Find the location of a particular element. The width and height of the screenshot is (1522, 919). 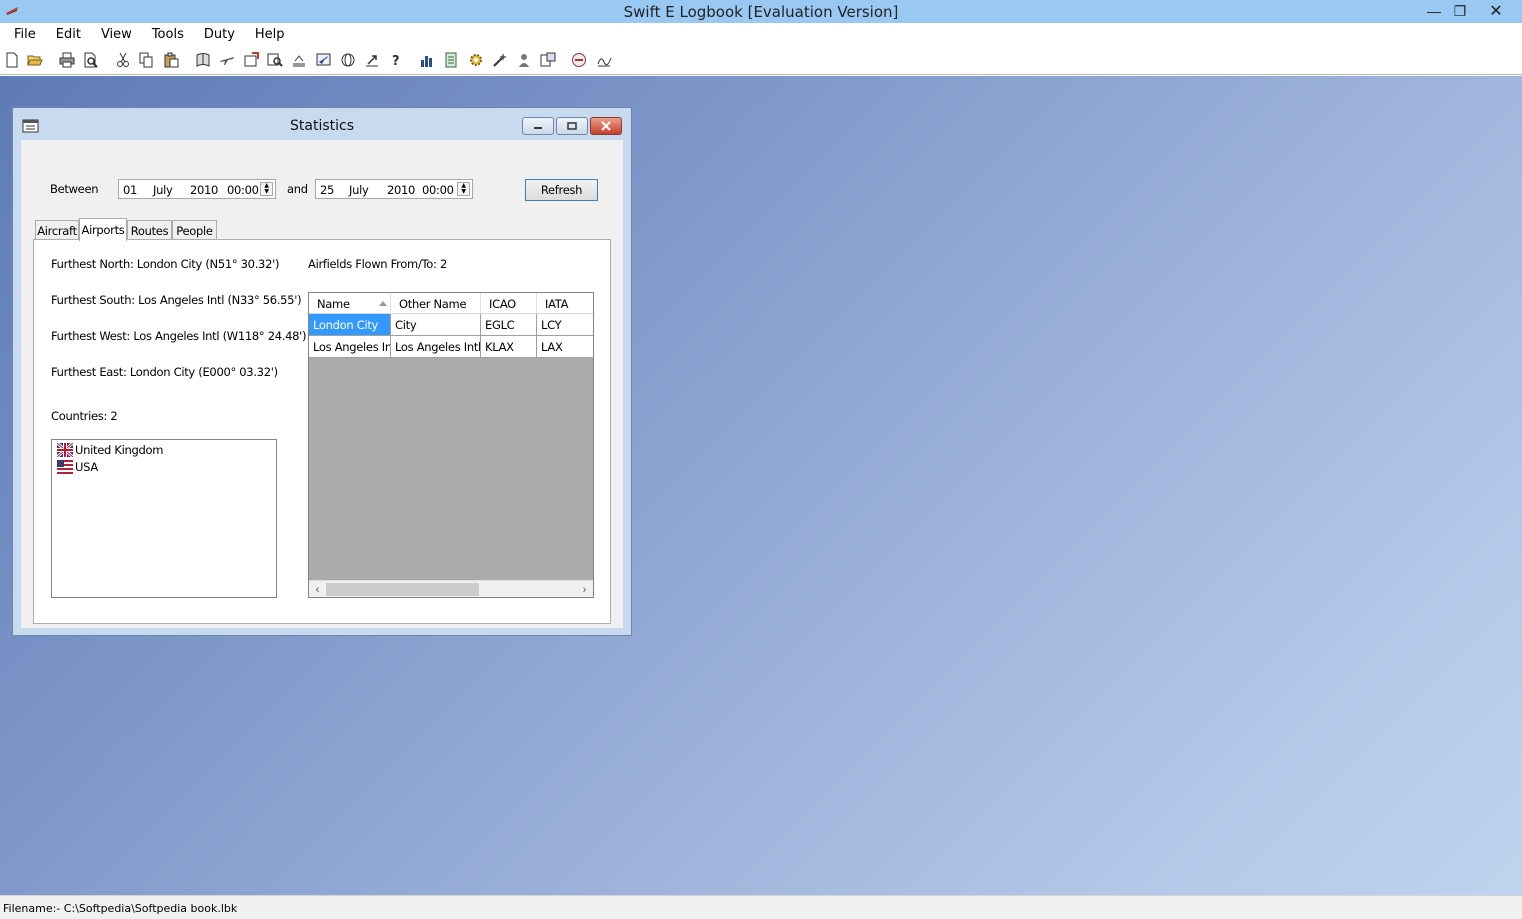

menu-edit: Edit is located at coordinates (68, 34).